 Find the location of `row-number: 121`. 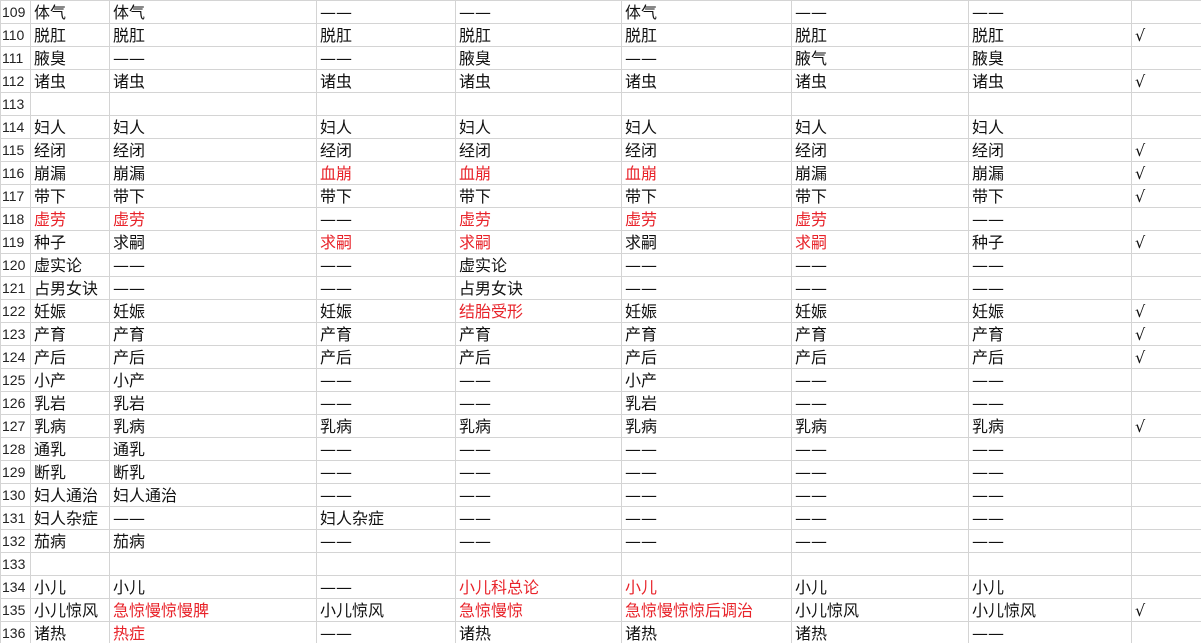

row-number: 121 is located at coordinates (15, 288).